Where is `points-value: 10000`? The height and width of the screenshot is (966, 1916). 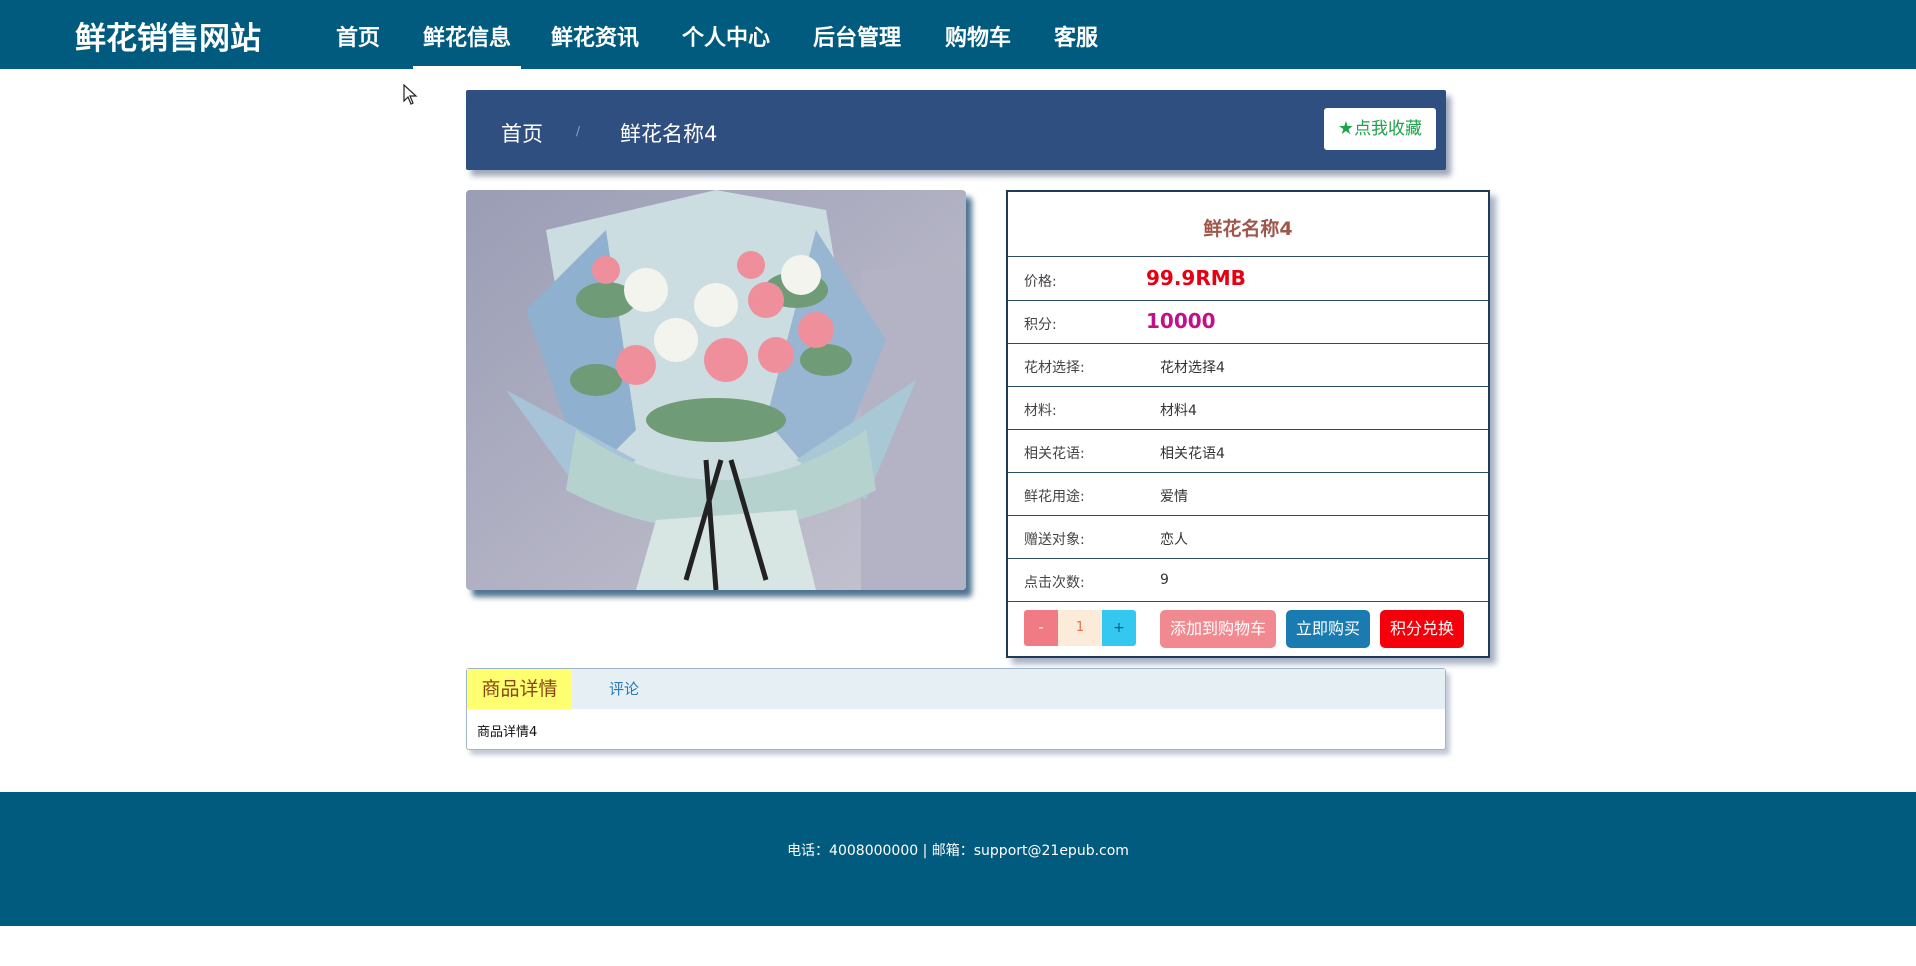
points-value: 10000 is located at coordinates (1181, 321).